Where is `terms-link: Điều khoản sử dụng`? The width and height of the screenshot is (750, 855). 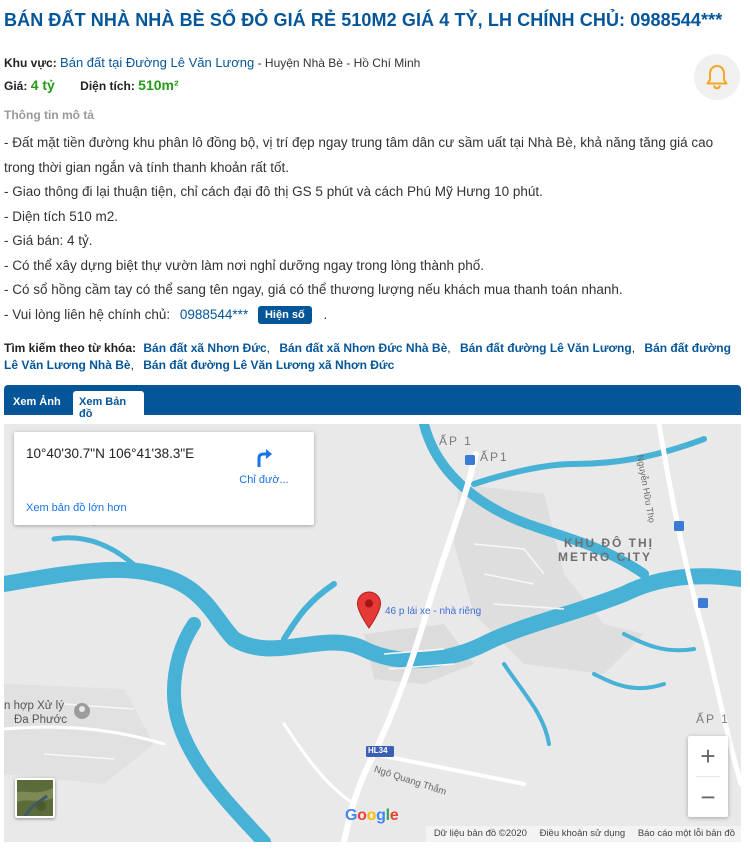
terms-link: Điều khoản sử dụng is located at coordinates (583, 833).